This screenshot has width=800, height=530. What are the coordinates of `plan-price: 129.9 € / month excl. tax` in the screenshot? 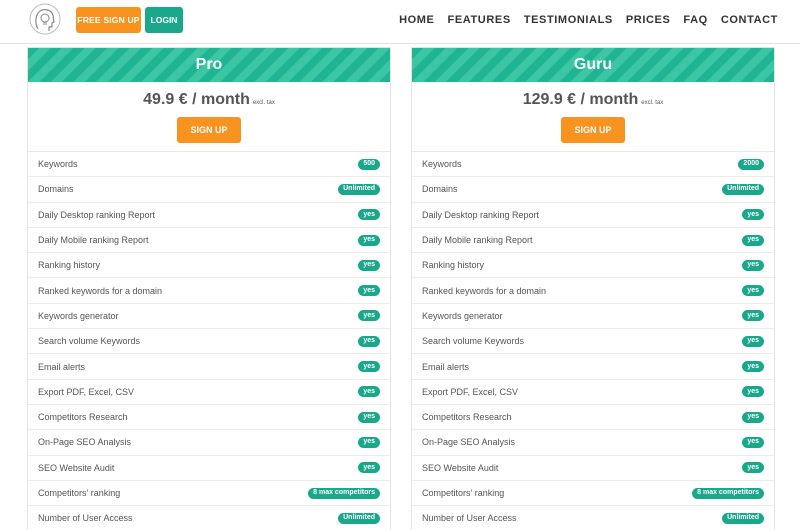 It's located at (593, 99).